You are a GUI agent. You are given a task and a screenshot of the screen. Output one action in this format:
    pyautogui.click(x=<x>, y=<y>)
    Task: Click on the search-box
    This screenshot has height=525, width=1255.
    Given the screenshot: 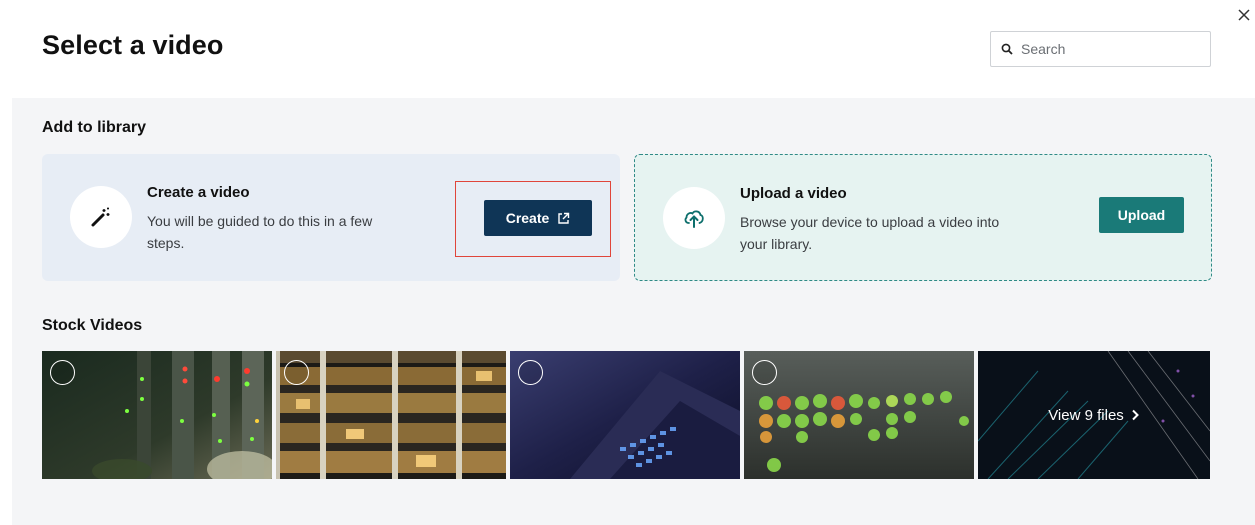 What is the action you would take?
    pyautogui.click(x=1100, y=49)
    